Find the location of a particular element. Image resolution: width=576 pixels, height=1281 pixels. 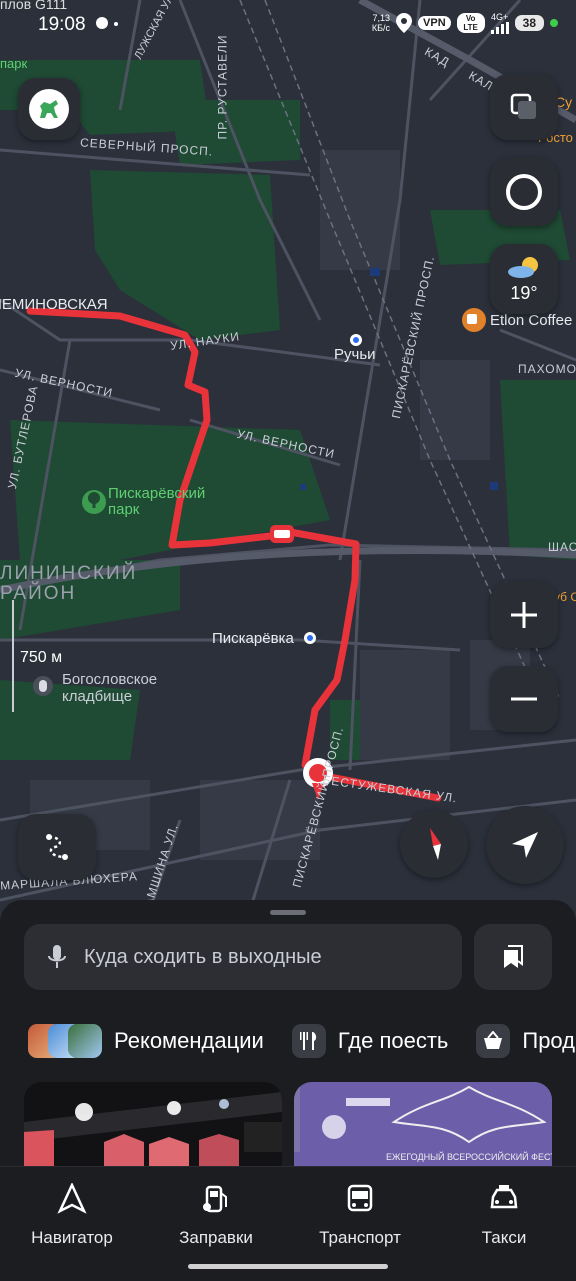

category-chips: Рекомендации Где поесть Прод is located at coordinates (302, 1041).